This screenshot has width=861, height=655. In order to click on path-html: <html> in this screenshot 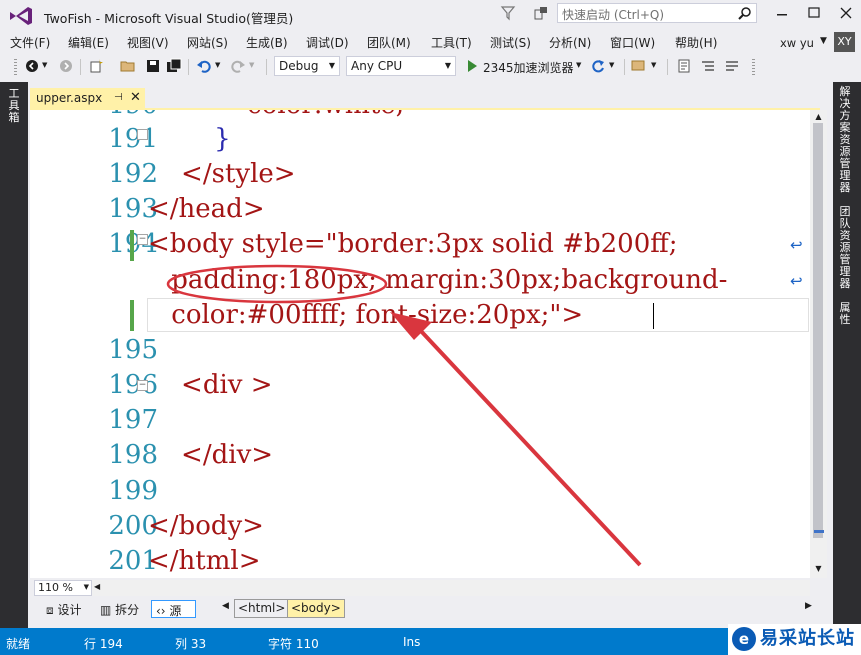, I will do `click(262, 608)`.